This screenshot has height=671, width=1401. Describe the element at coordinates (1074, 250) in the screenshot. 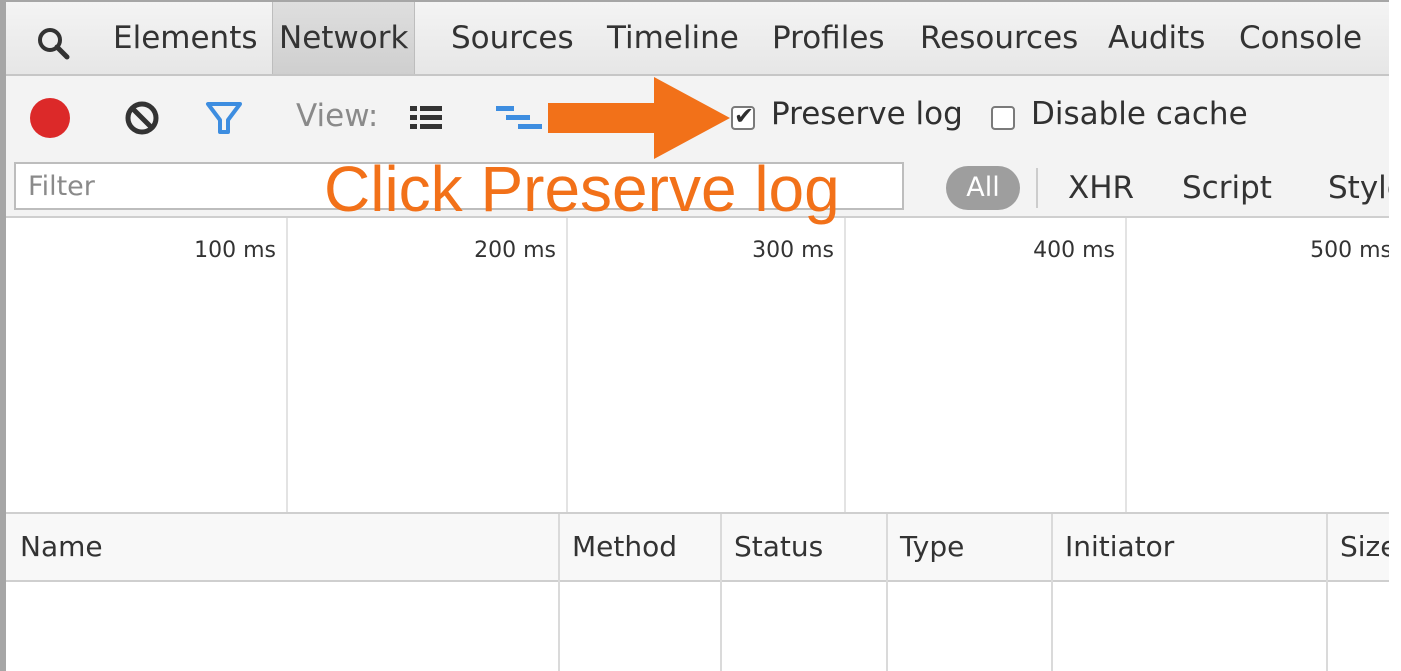

I see `overview-tick-label: 400 ms` at that location.